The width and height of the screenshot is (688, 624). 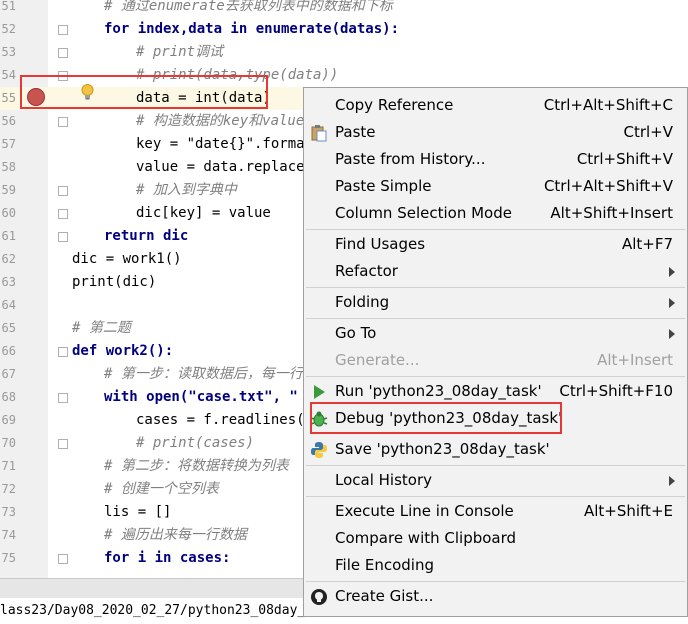 I want to click on code-text: # 第二步：将数据转换为列表, so click(x=196, y=466).